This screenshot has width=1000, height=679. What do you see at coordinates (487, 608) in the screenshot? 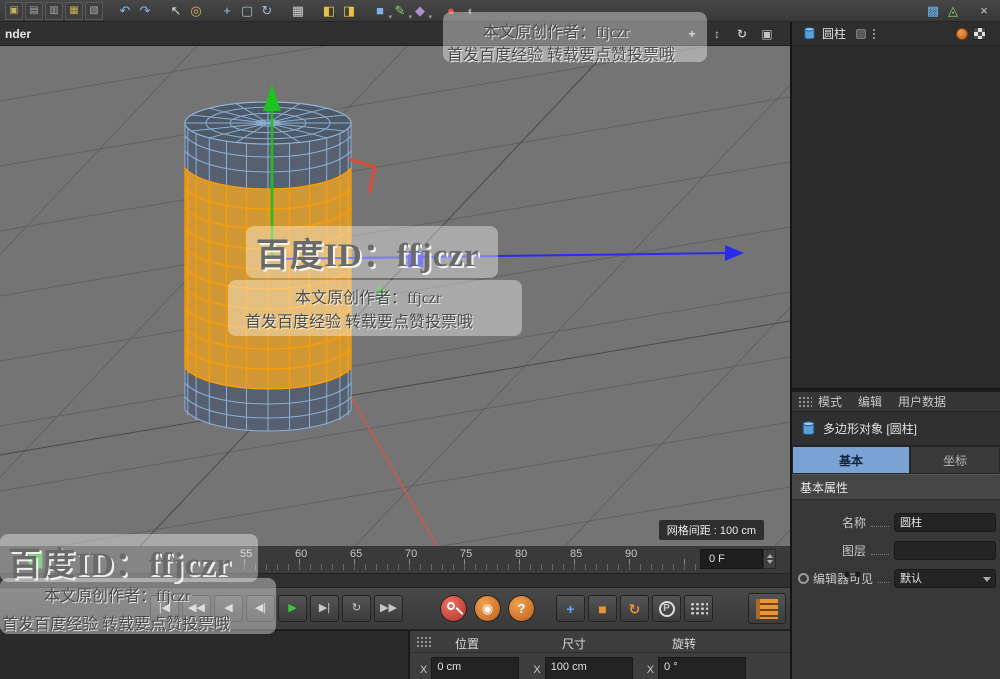
I see `autokey-button: ◉` at bounding box center [487, 608].